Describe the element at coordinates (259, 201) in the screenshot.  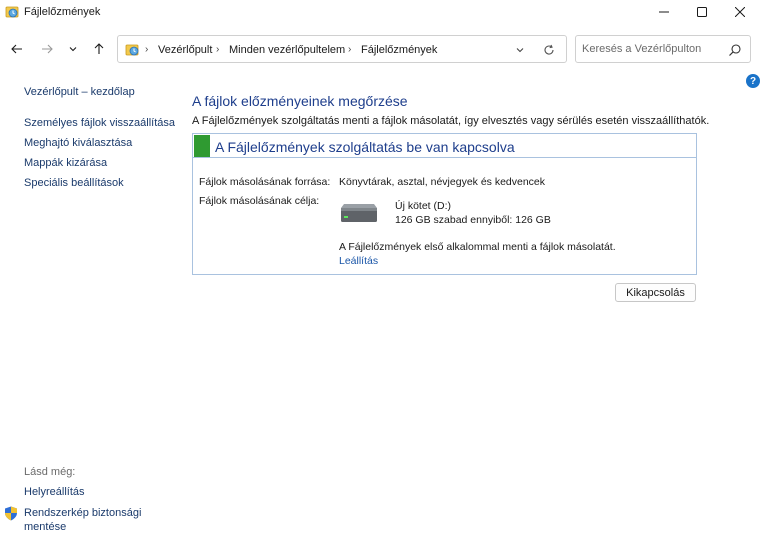
I see `target-label: Fájlok másolásának célja:` at that location.